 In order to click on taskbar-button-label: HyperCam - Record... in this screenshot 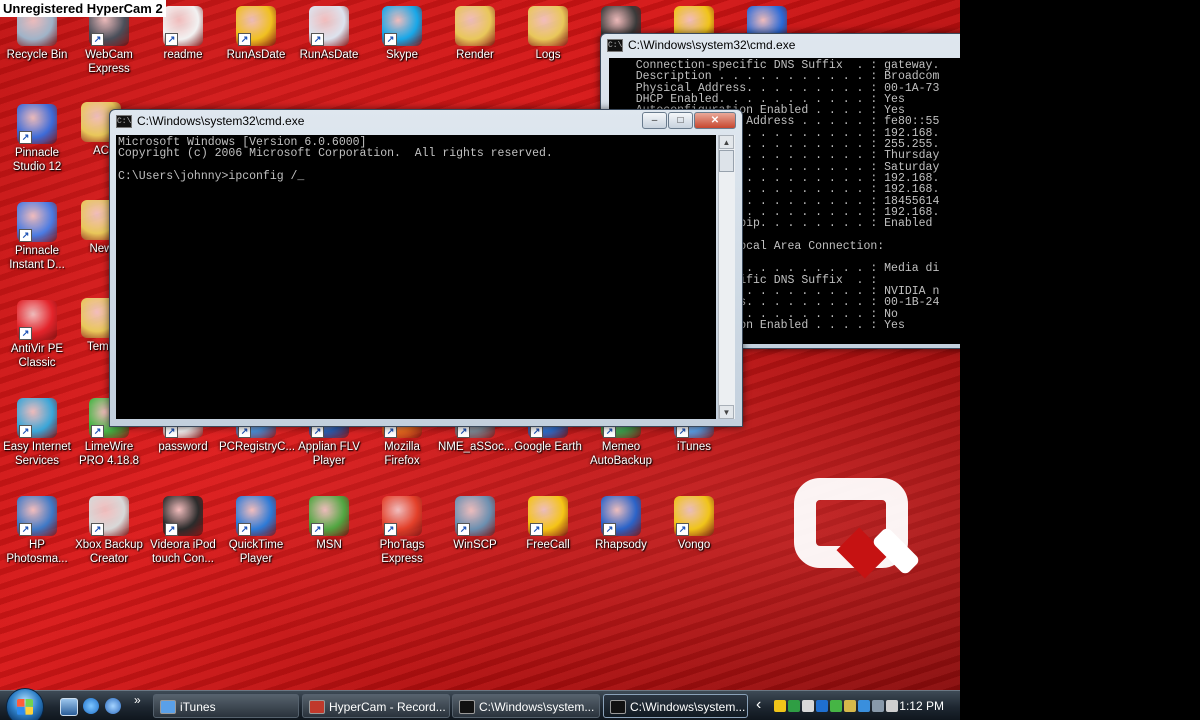, I will do `click(387, 707)`.